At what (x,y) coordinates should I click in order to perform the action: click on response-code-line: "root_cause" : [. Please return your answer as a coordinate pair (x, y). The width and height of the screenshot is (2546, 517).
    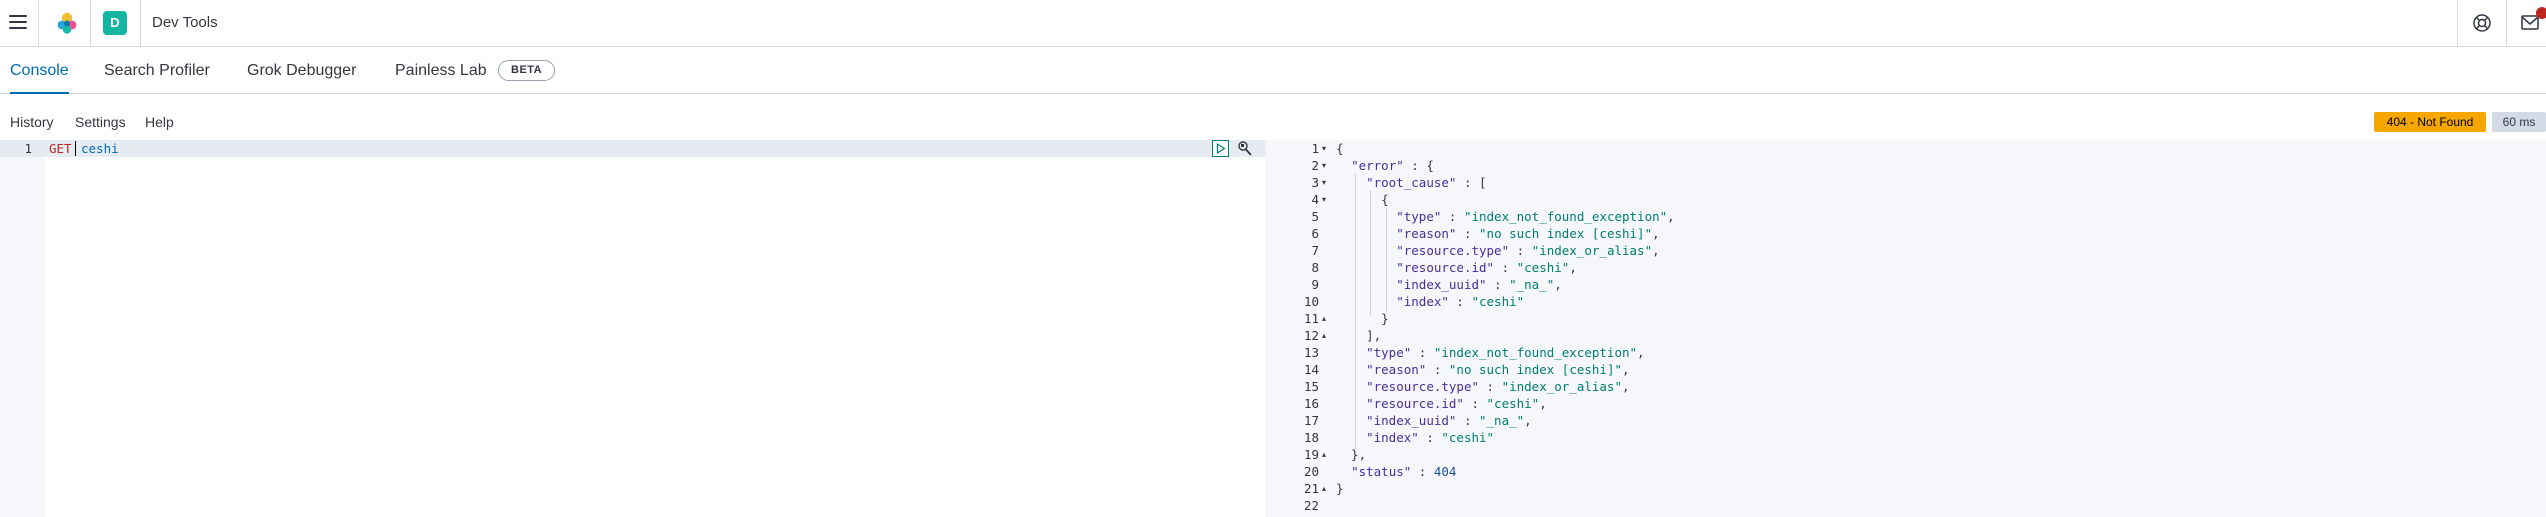
    Looking at the image, I should click on (1426, 182).